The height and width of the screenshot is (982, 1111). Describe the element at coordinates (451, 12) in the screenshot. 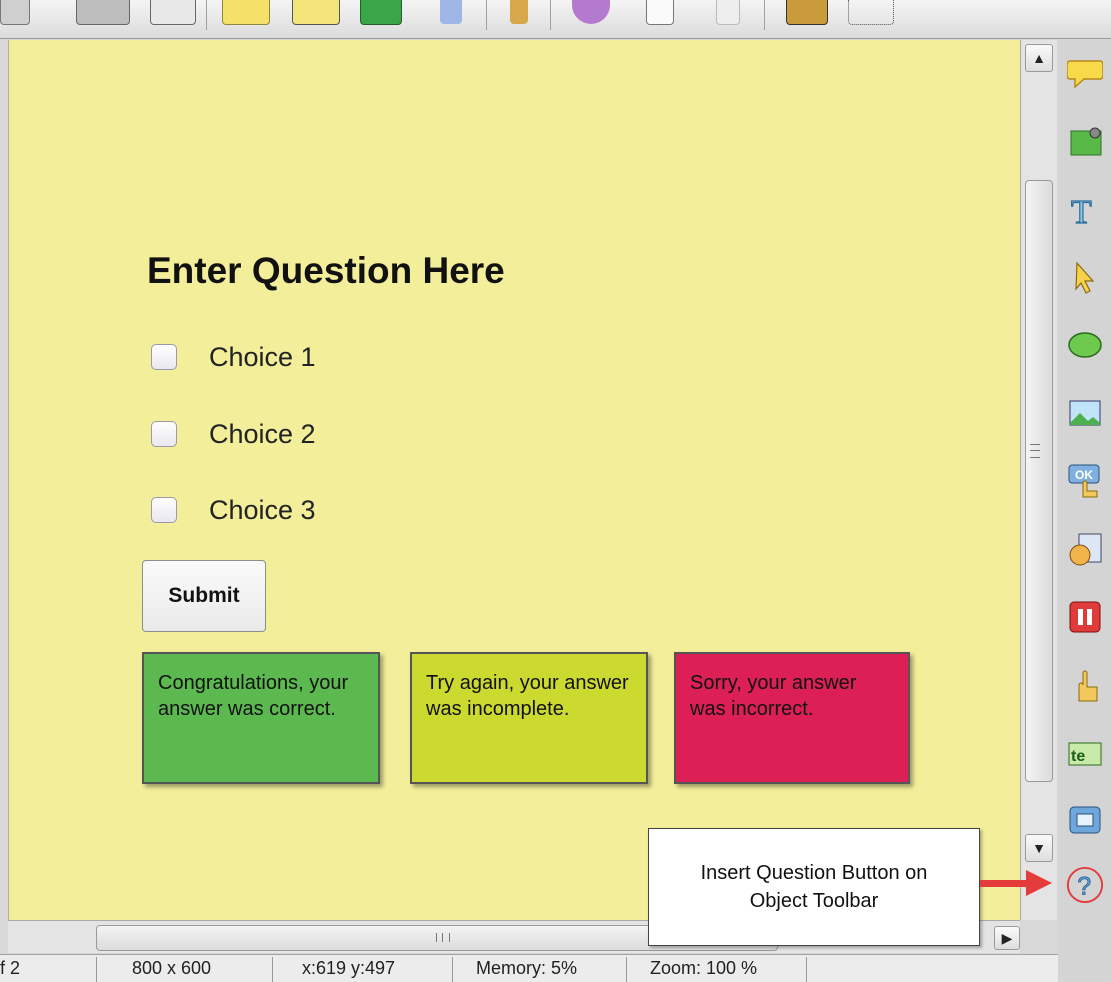

I see `toolbar-arrow-icon` at that location.